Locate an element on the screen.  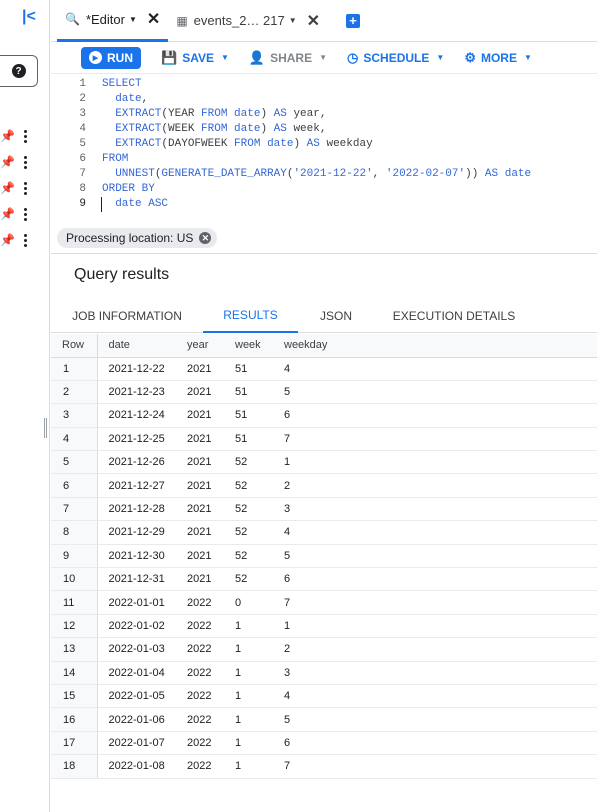
play-icon: ▶ is located at coordinates (95, 57).